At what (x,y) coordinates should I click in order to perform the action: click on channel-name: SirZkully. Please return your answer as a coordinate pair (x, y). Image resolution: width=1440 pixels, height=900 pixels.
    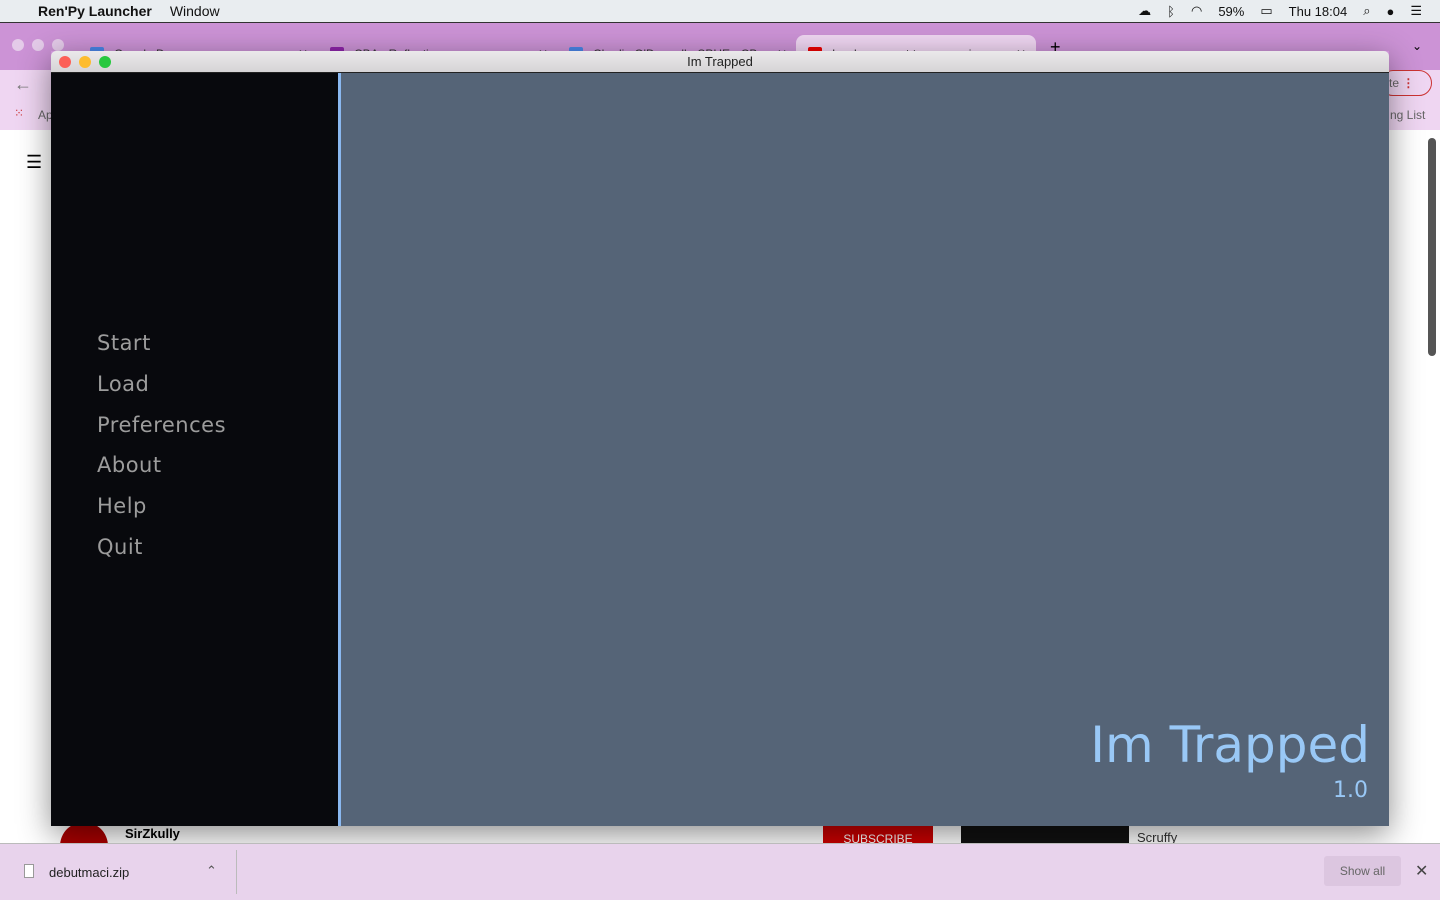
    Looking at the image, I should click on (152, 833).